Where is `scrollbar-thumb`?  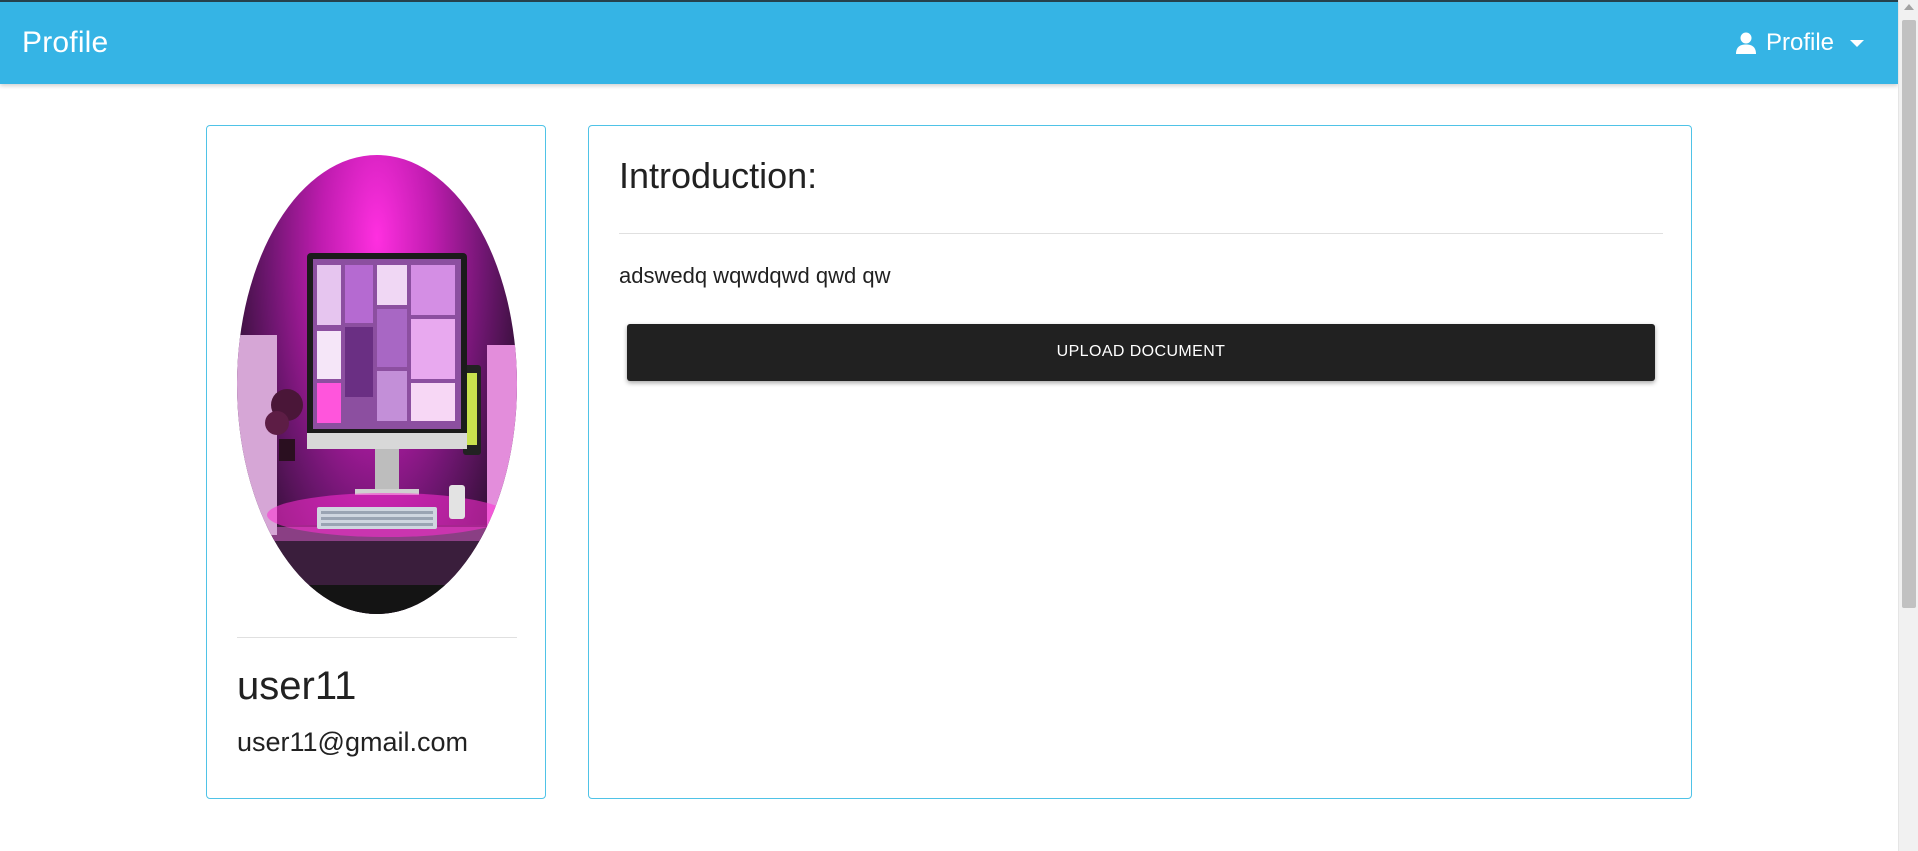
scrollbar-thumb is located at coordinates (1909, 314).